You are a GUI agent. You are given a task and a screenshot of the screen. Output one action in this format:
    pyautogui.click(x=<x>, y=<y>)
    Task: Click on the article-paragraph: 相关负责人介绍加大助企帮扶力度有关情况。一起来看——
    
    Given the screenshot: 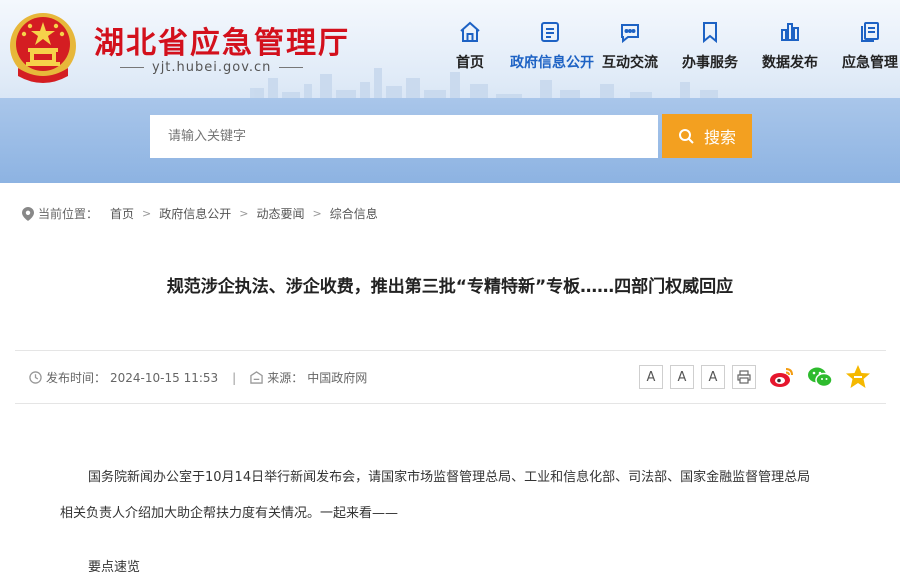 What is the action you would take?
    pyautogui.click(x=229, y=513)
    